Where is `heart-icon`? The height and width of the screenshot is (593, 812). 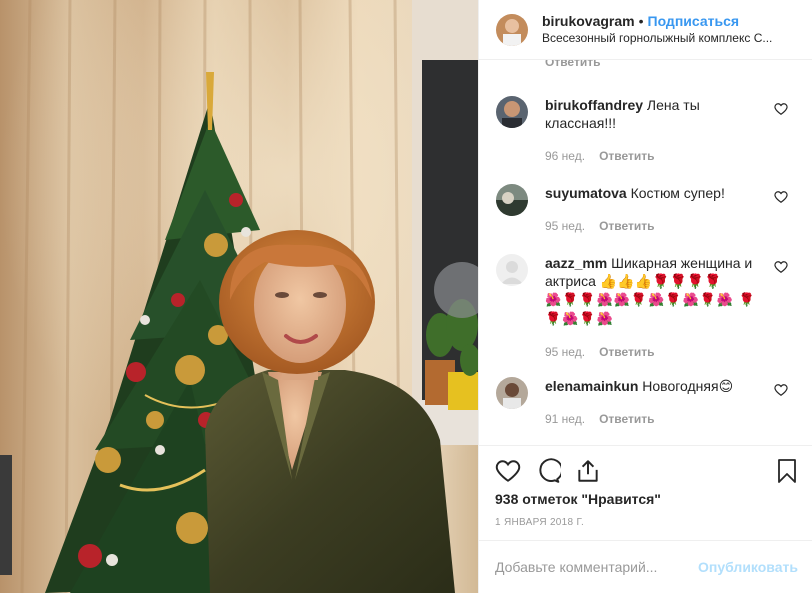 heart-icon is located at coordinates (508, 473).